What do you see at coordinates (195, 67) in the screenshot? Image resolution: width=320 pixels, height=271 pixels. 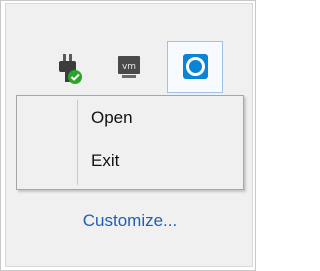 I see `app-circle-icon` at bounding box center [195, 67].